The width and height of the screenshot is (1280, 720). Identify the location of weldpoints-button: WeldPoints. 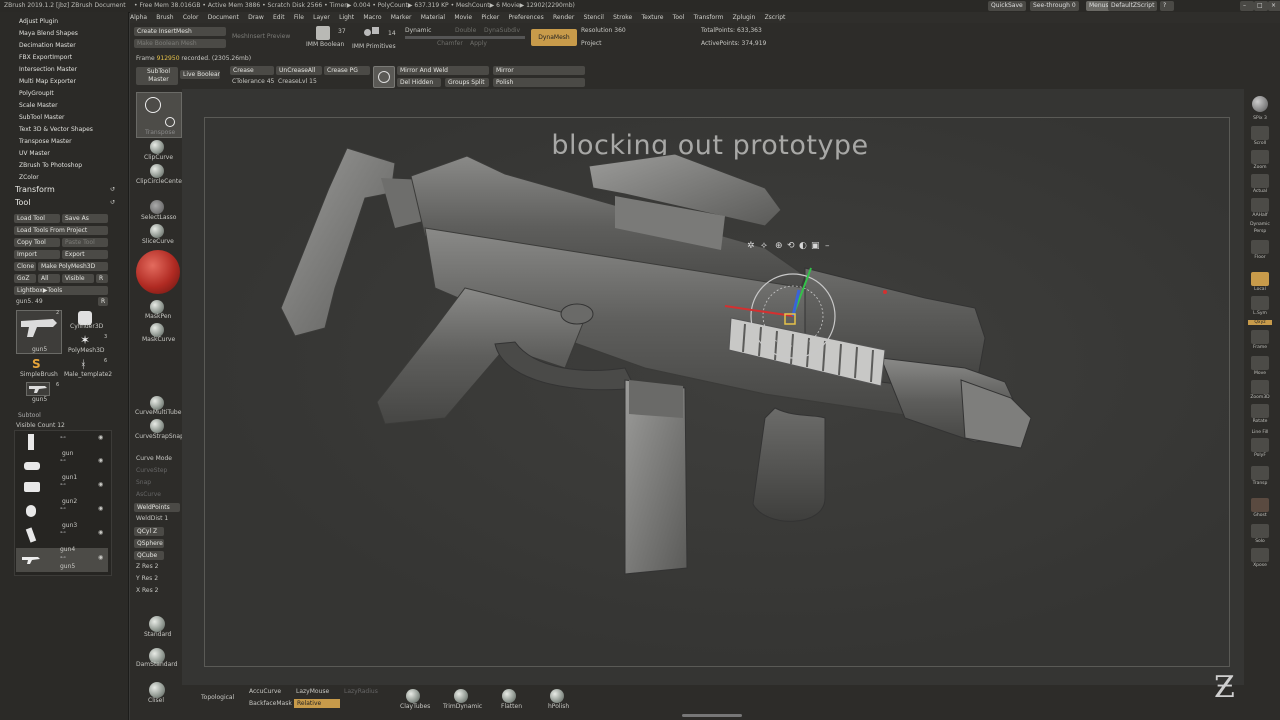
(157, 507).